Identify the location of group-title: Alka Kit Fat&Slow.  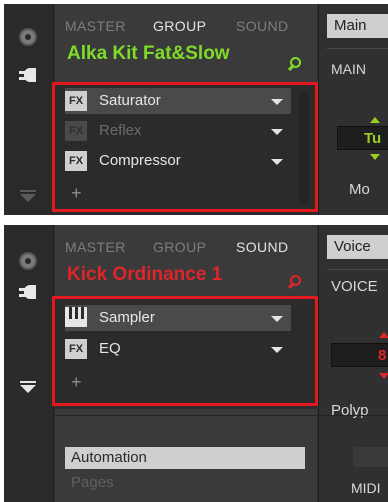
(148, 54).